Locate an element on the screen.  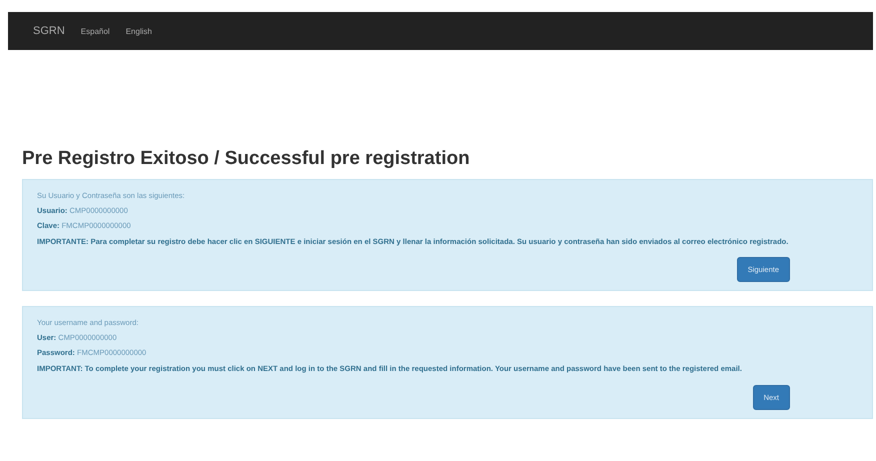
page-title: Pre Registro Exitoso / Successful pre registration is located at coordinates (246, 159).